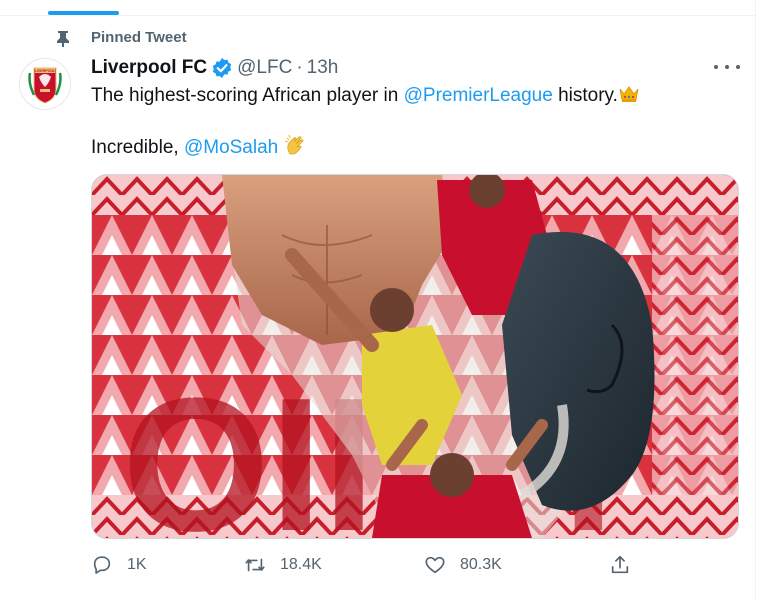  I want to click on like-icon, so click(435, 565).